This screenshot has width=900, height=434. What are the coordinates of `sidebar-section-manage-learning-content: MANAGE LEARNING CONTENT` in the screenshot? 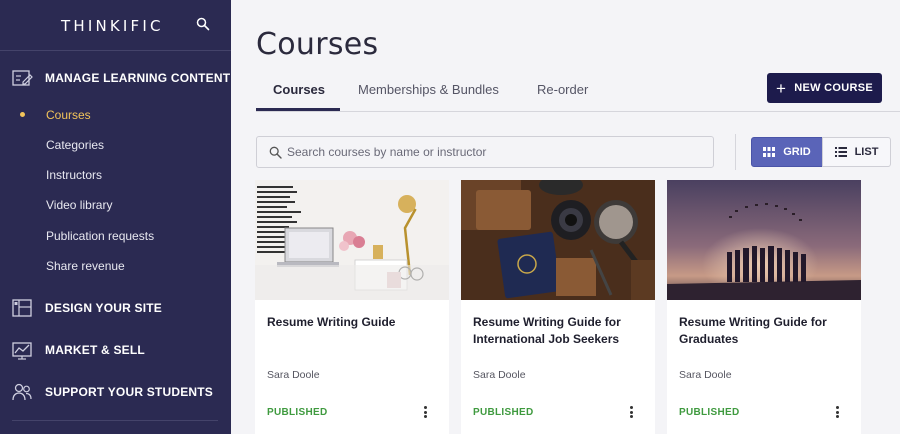 It's located at (115, 78).